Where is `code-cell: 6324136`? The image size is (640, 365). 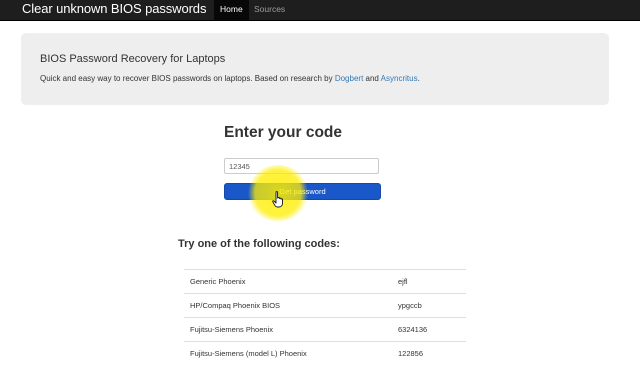
code-cell: 6324136 is located at coordinates (429, 330).